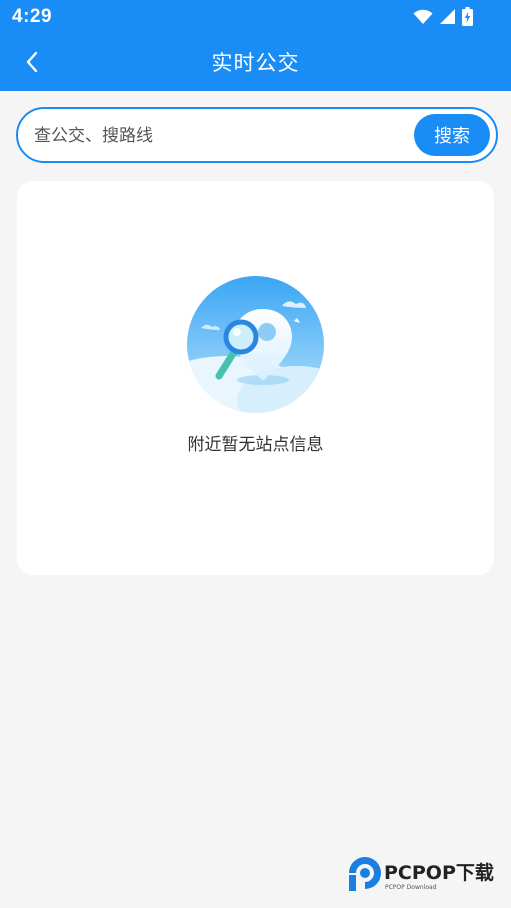 This screenshot has height=908, width=511. What do you see at coordinates (255, 445) in the screenshot?
I see `empty-state-message: 附近暂无站点信息` at bounding box center [255, 445].